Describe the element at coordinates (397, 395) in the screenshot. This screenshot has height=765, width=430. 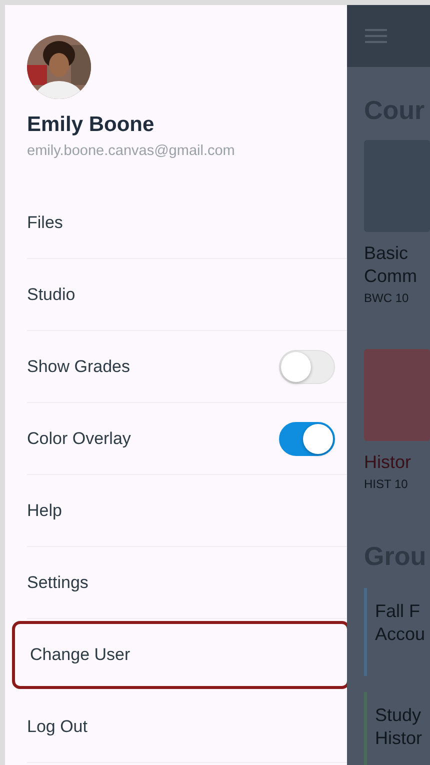
I see `course-card` at that location.